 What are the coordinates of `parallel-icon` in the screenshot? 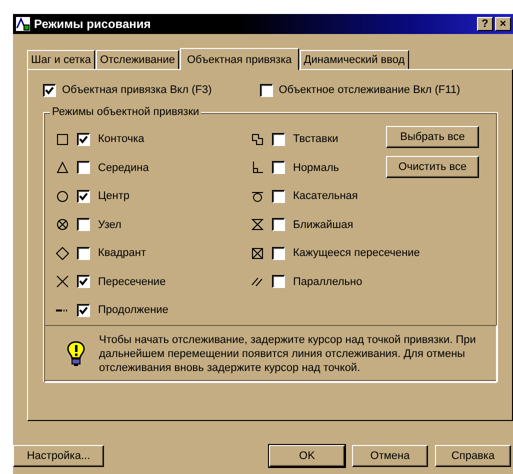 It's located at (257, 281).